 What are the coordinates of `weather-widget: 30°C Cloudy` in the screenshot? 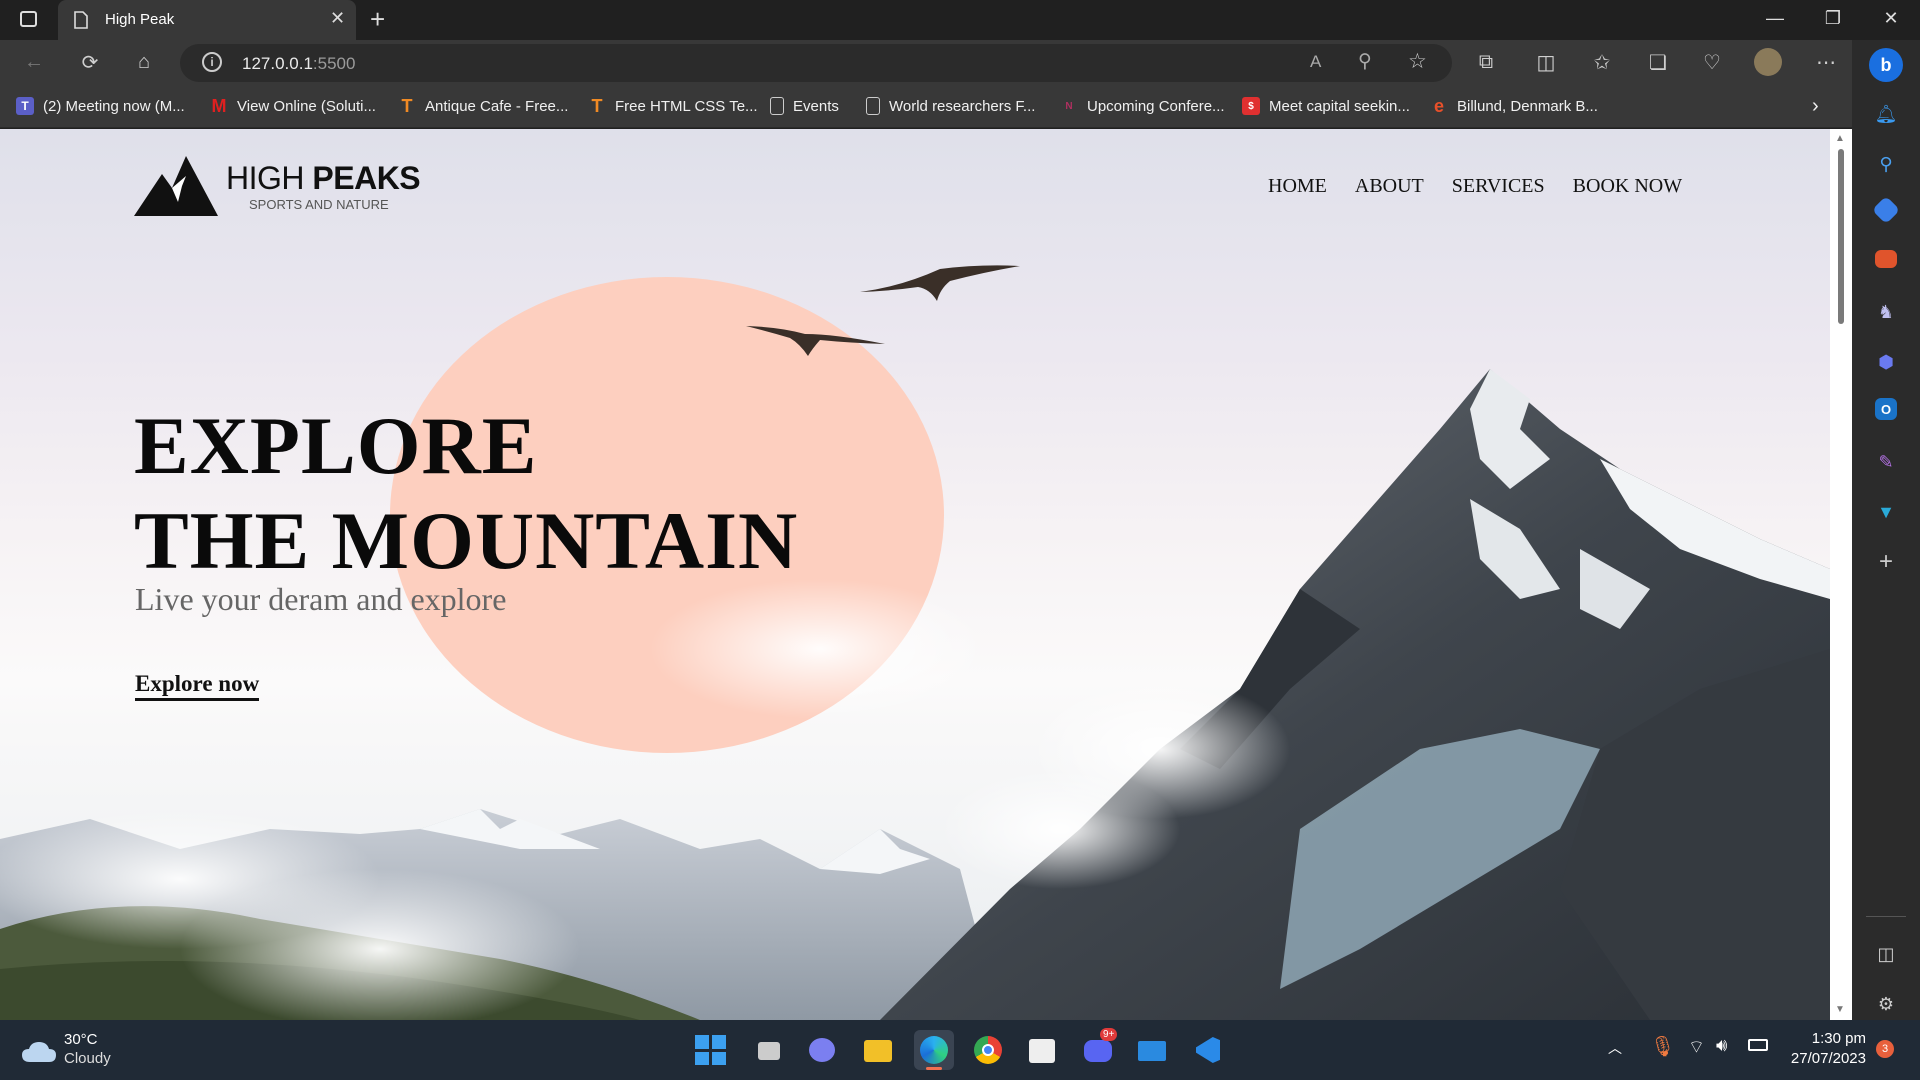 It's located at (82, 1050).